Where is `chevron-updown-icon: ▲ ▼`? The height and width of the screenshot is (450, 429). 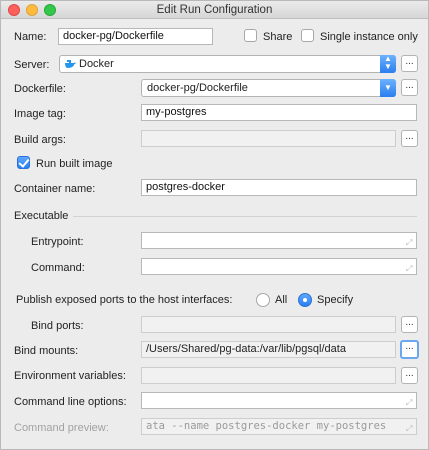
chevron-updown-icon: ▲ ▼ is located at coordinates (388, 64).